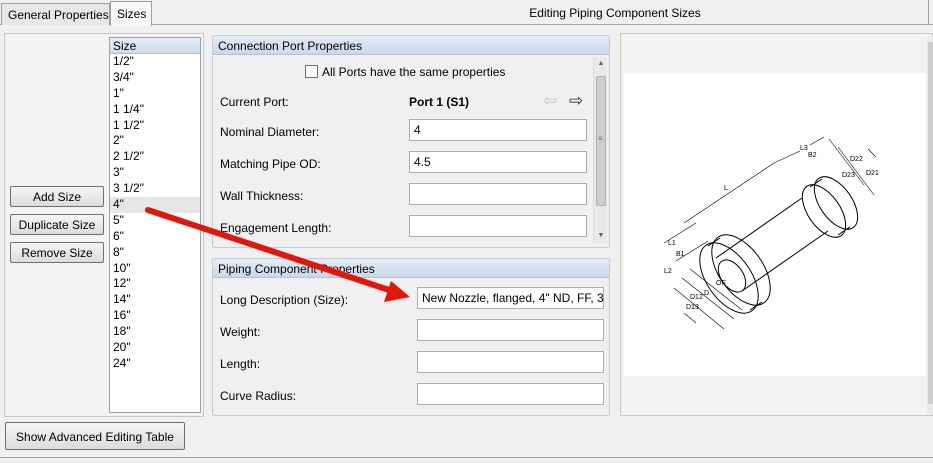  I want to click on size-list-item: 2", so click(155, 141).